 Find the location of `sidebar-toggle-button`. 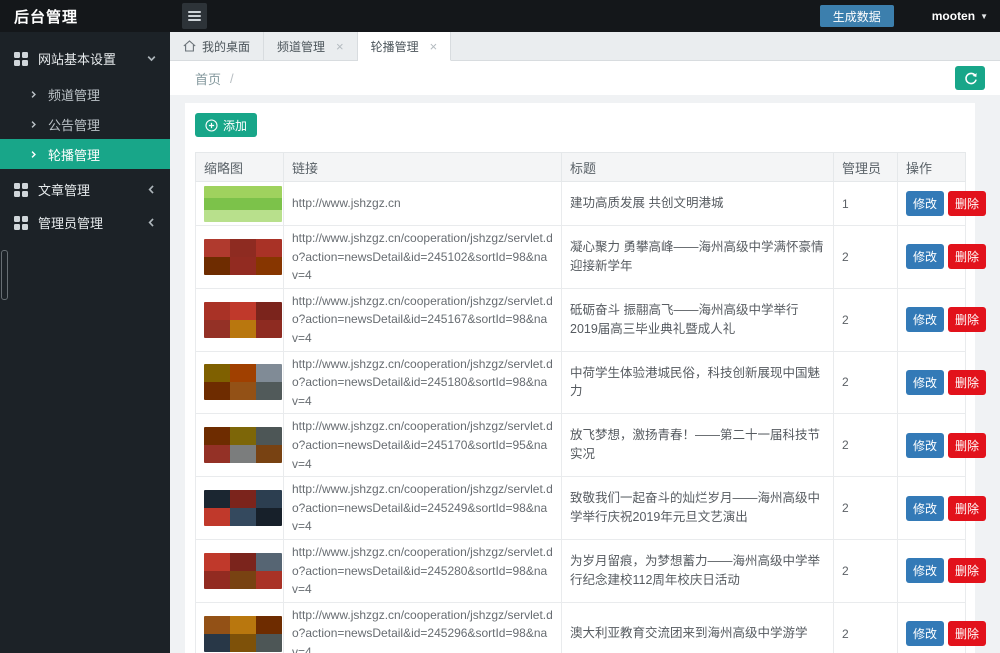

sidebar-toggle-button is located at coordinates (194, 16).